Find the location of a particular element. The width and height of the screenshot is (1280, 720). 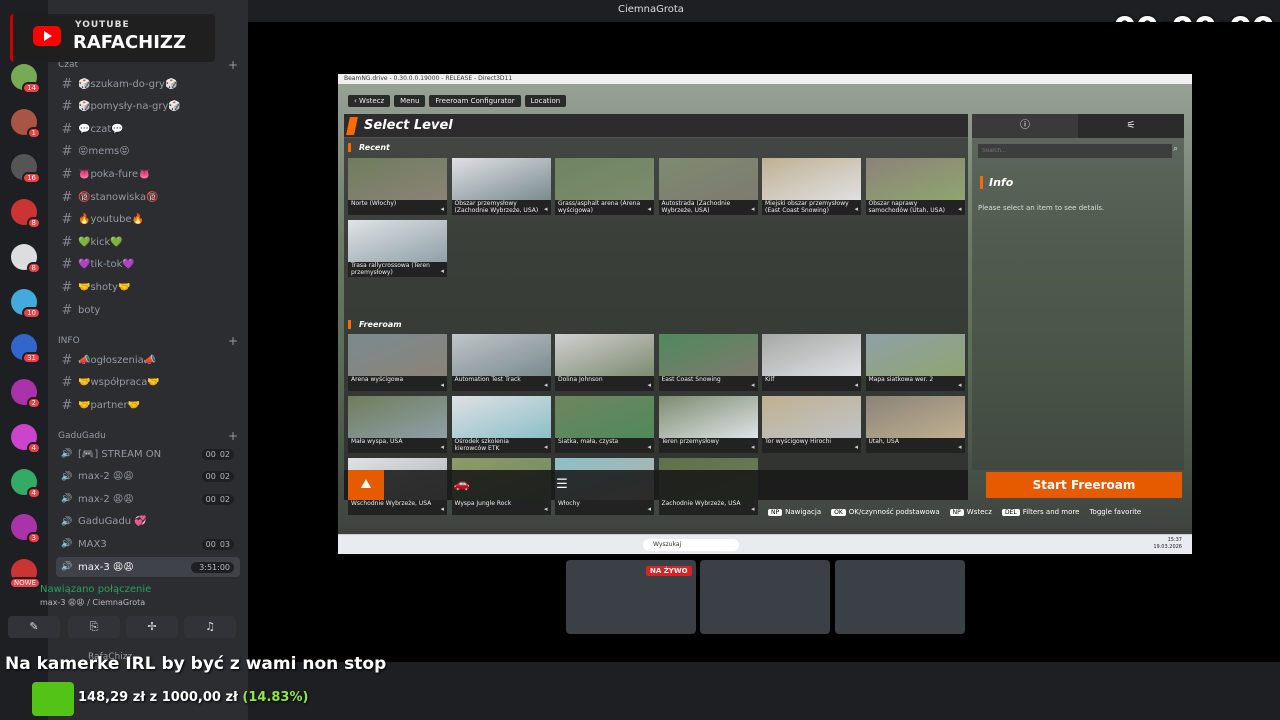

server-icon: 2 is located at coordinates (26, 394).